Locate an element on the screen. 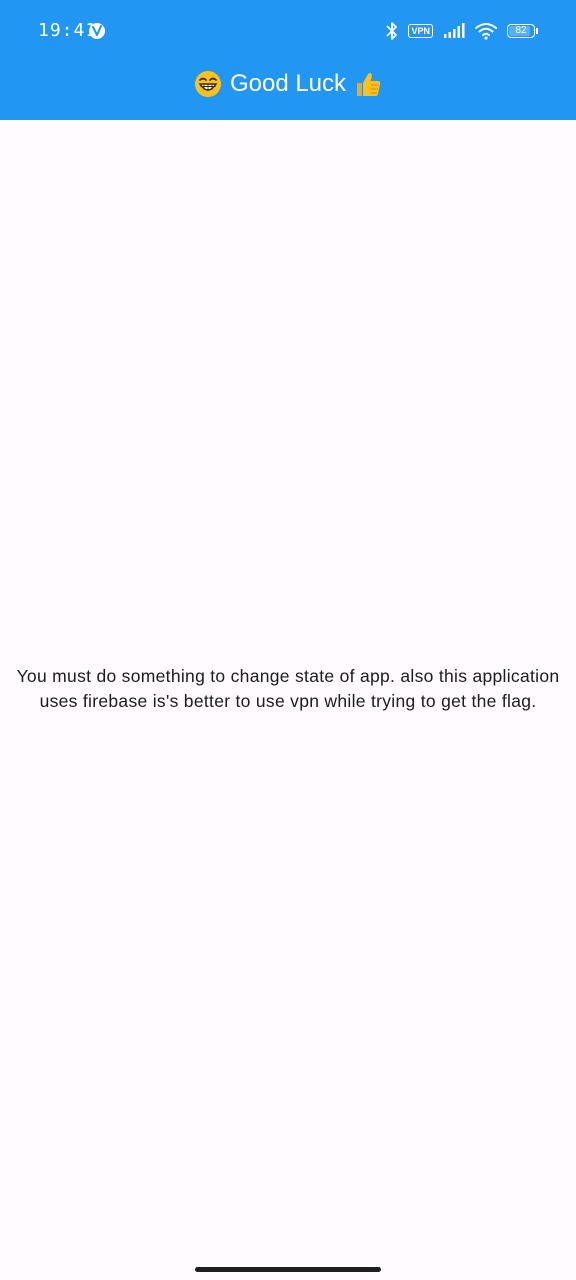  status-bar: 19:41 VPN 82 is located at coordinates (288, 31).